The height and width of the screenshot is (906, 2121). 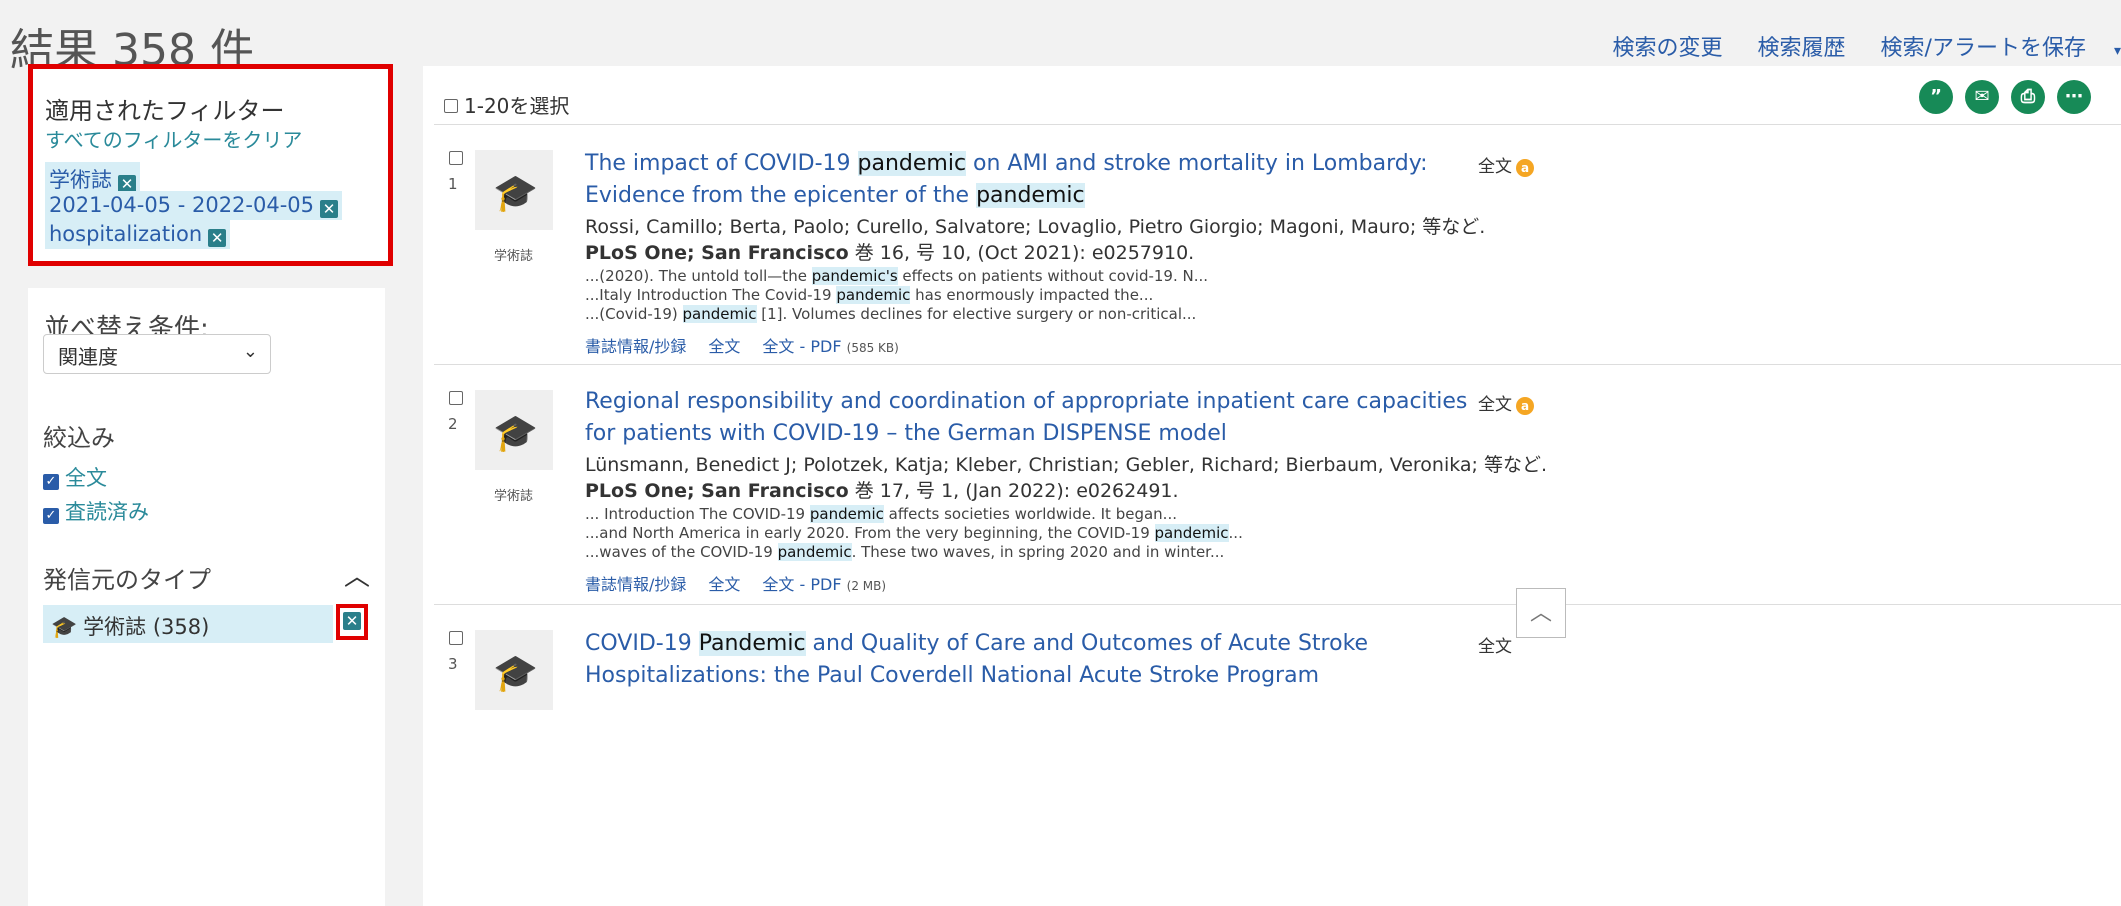 I want to click on filter-chip-label: 学術誌, so click(x=80, y=180).